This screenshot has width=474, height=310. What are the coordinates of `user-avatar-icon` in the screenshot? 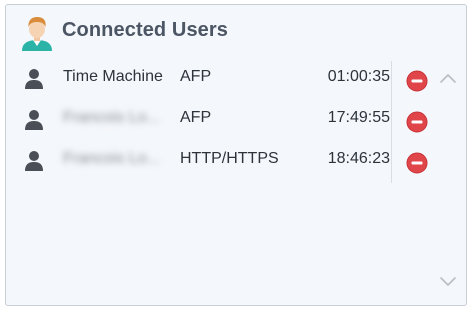 It's located at (37, 34).